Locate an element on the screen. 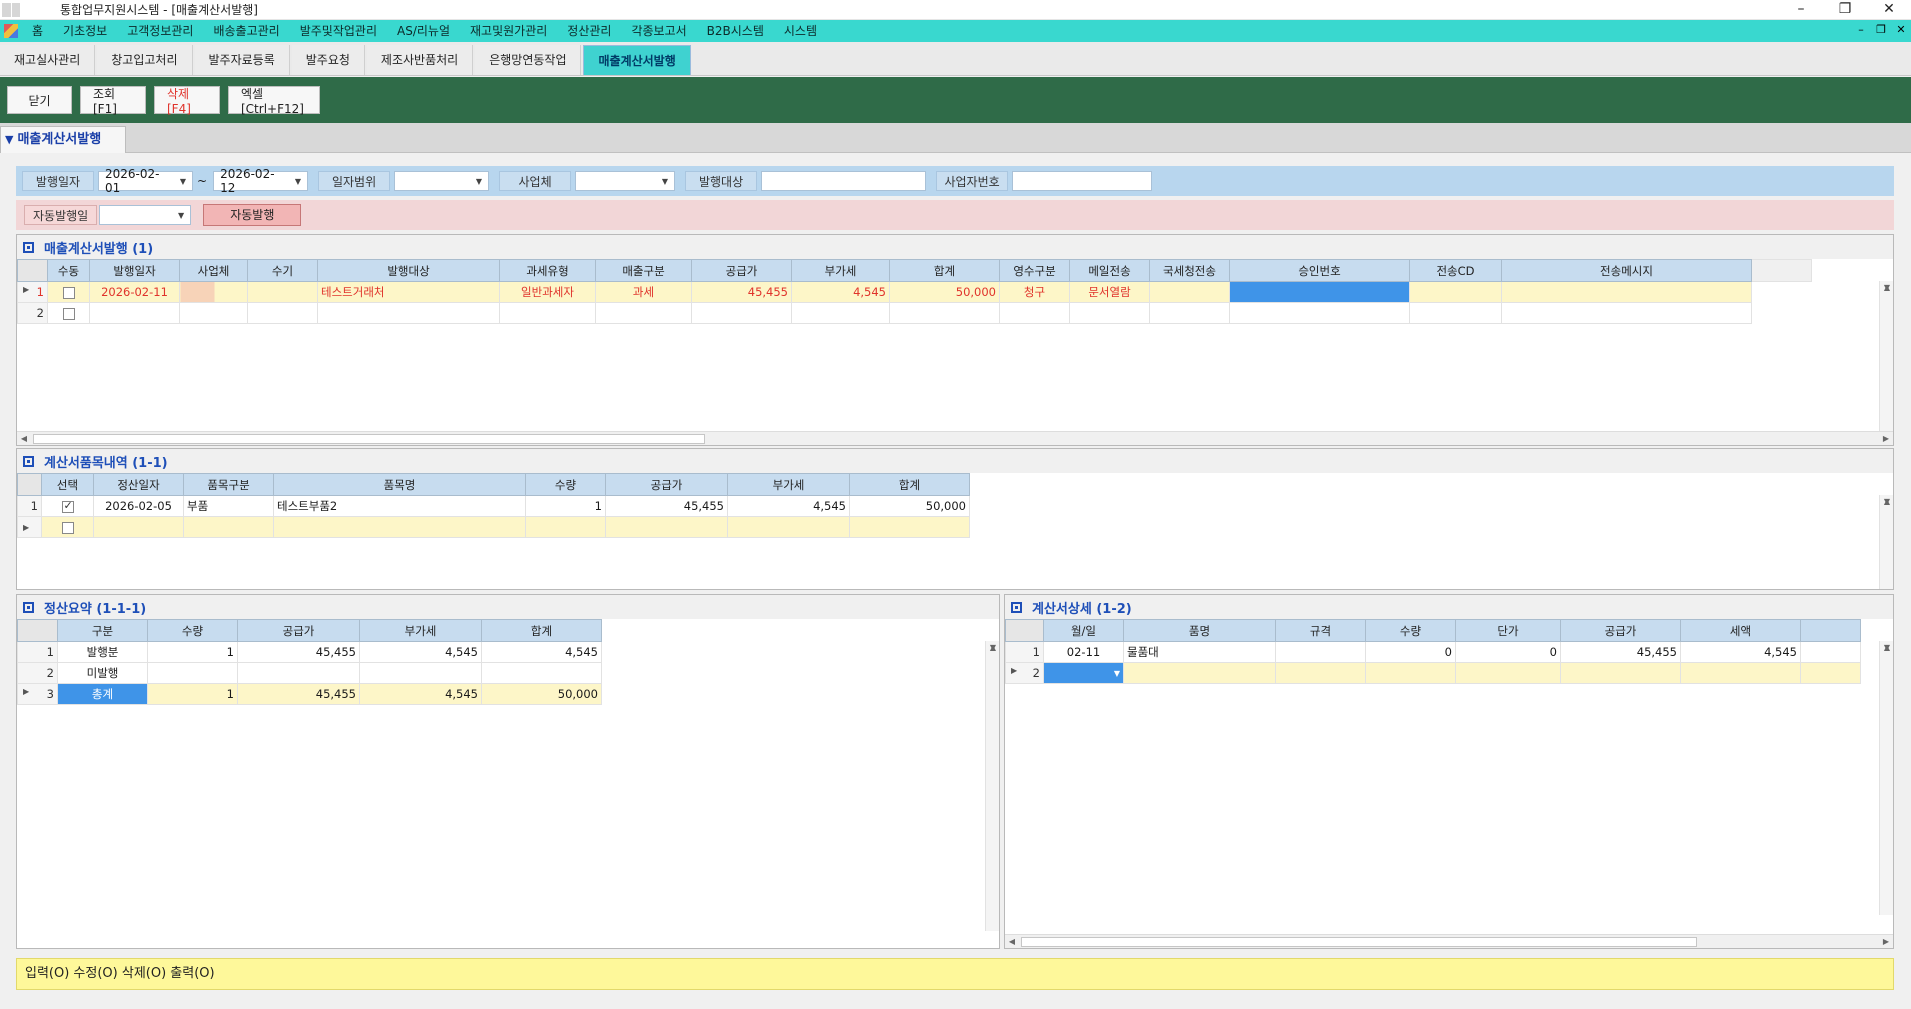 The image size is (1911, 1009). table-row: 1 02-11 물품대 0 0 45,455 4,545 is located at coordinates (1433, 652).